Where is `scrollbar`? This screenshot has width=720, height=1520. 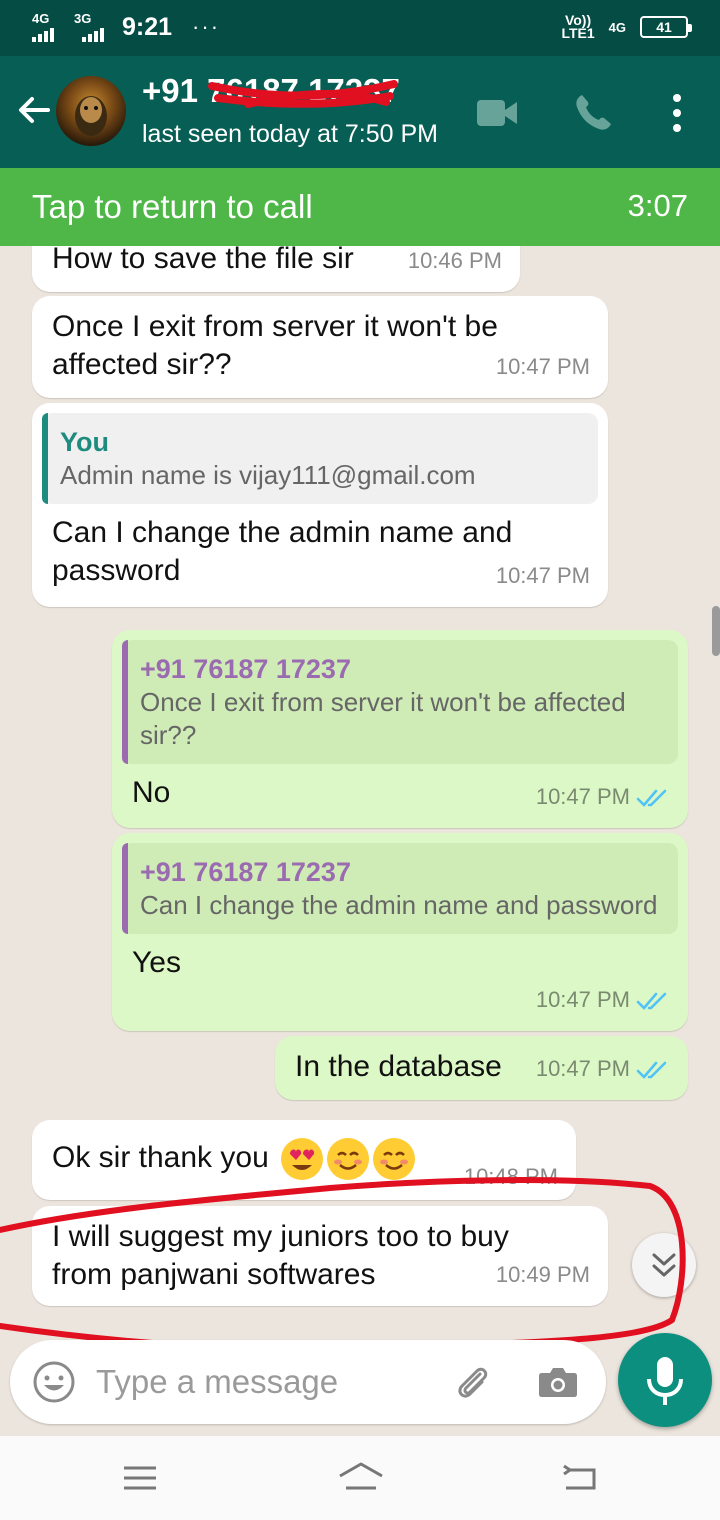 scrollbar is located at coordinates (716, 631).